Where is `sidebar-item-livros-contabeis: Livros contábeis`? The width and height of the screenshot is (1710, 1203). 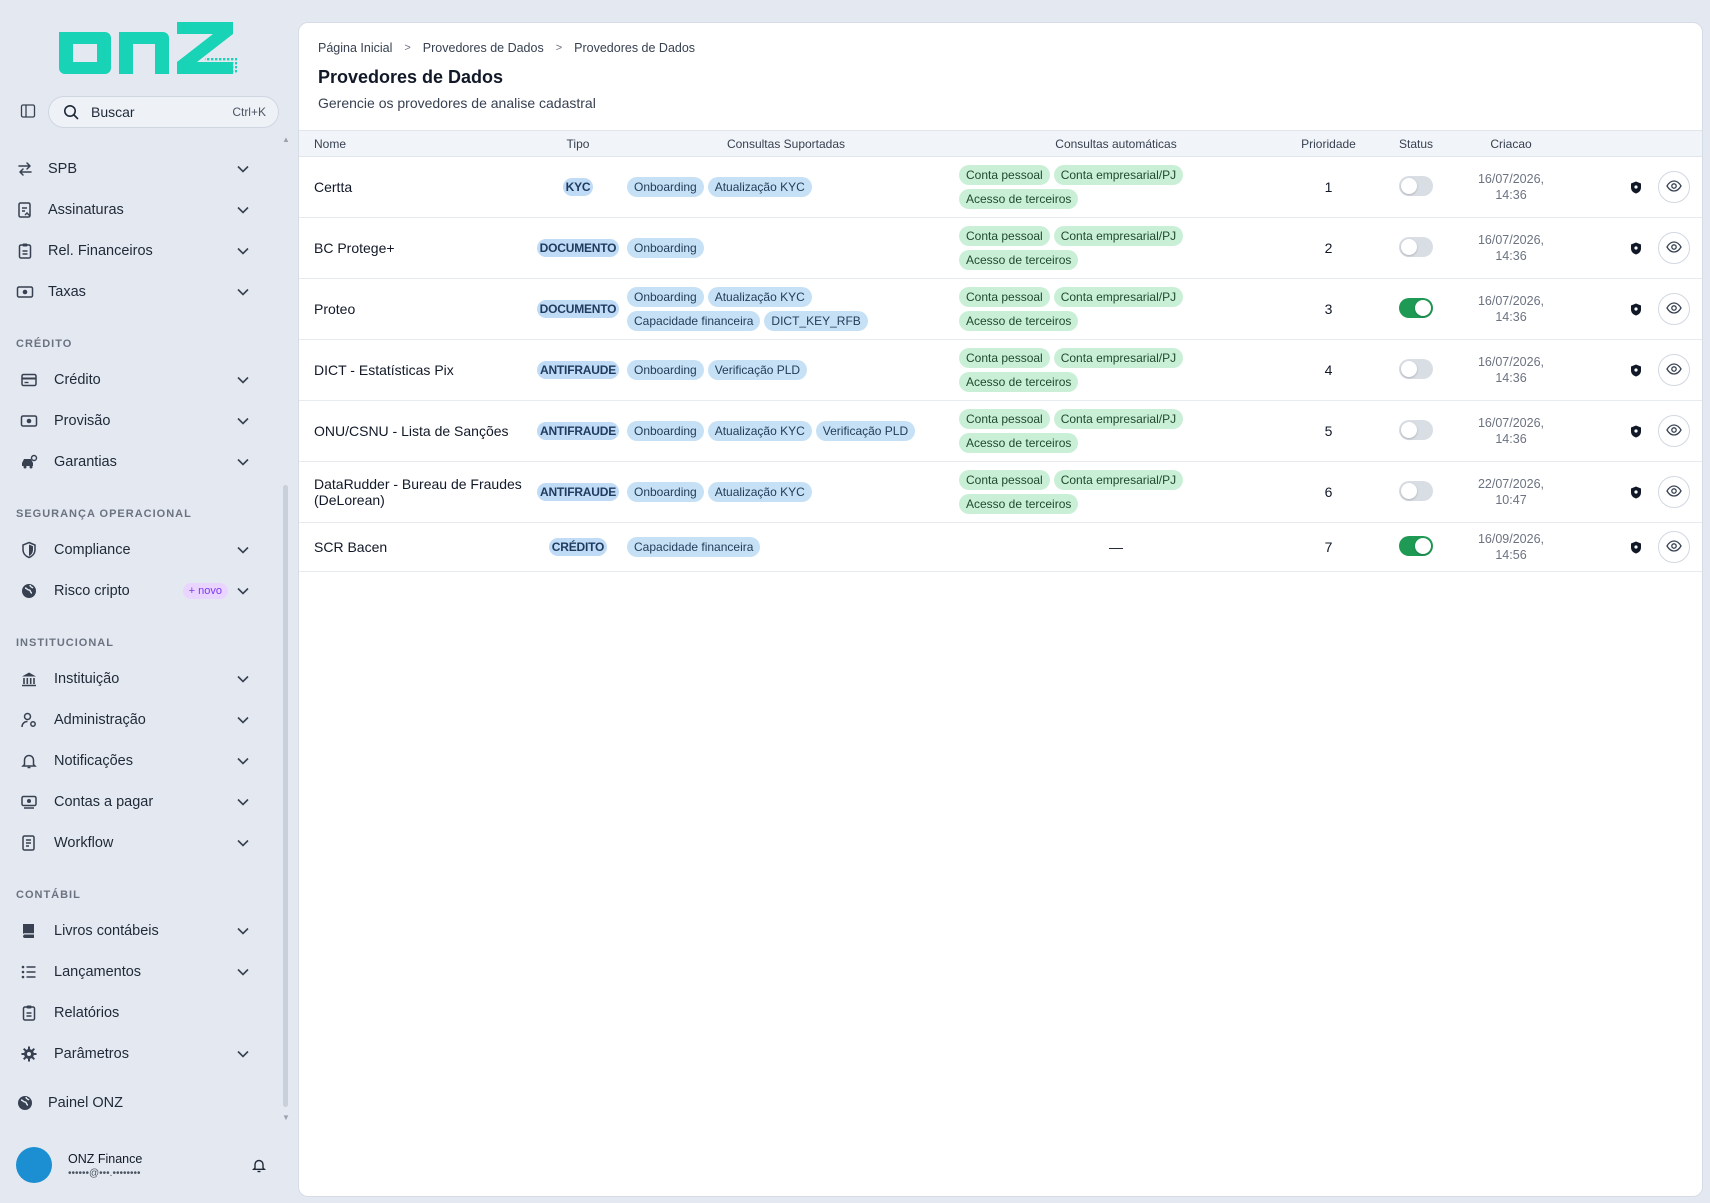
sidebar-item-livros-contabeis: Livros contábeis is located at coordinates (143, 931).